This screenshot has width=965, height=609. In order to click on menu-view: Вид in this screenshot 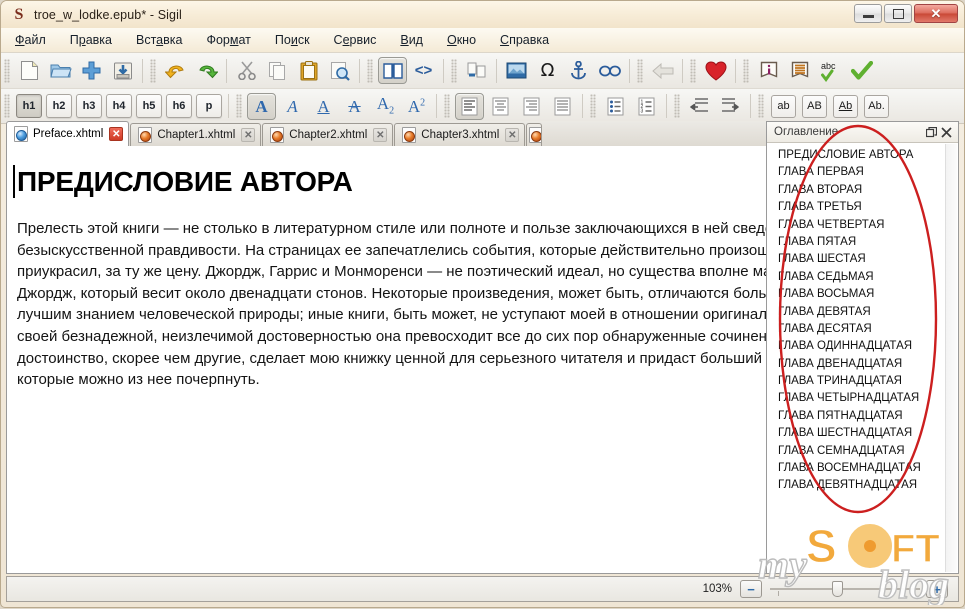, I will do `click(411, 40)`.